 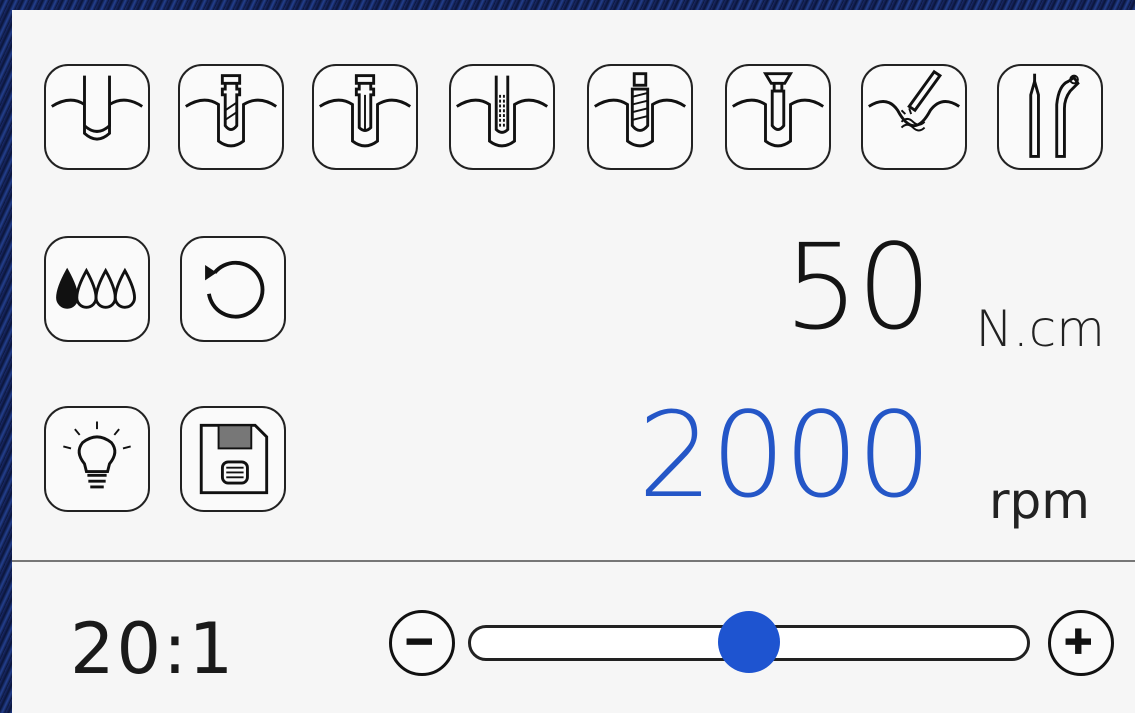 I want to click on divider, so click(x=573, y=561).